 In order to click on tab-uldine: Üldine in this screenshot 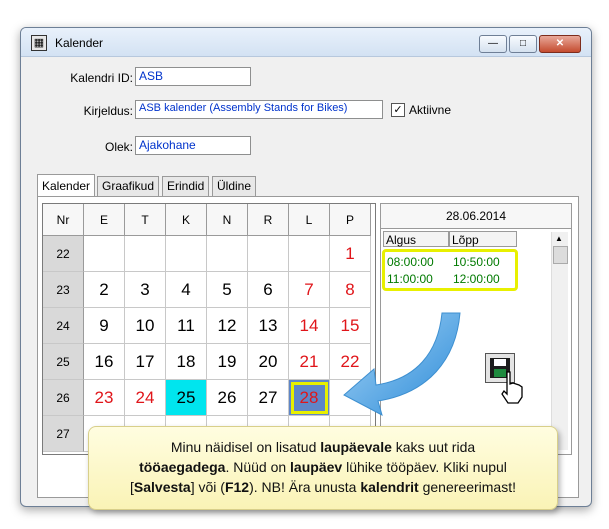, I will do `click(234, 186)`.